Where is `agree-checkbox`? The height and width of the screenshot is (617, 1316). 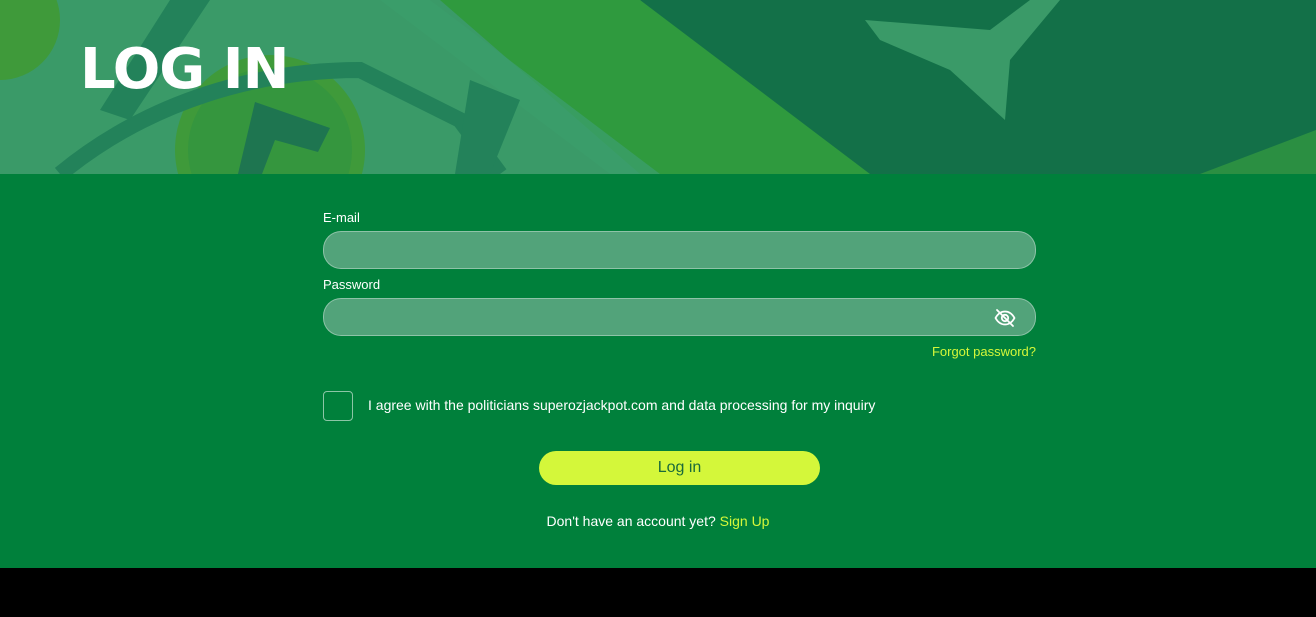 agree-checkbox is located at coordinates (338, 406).